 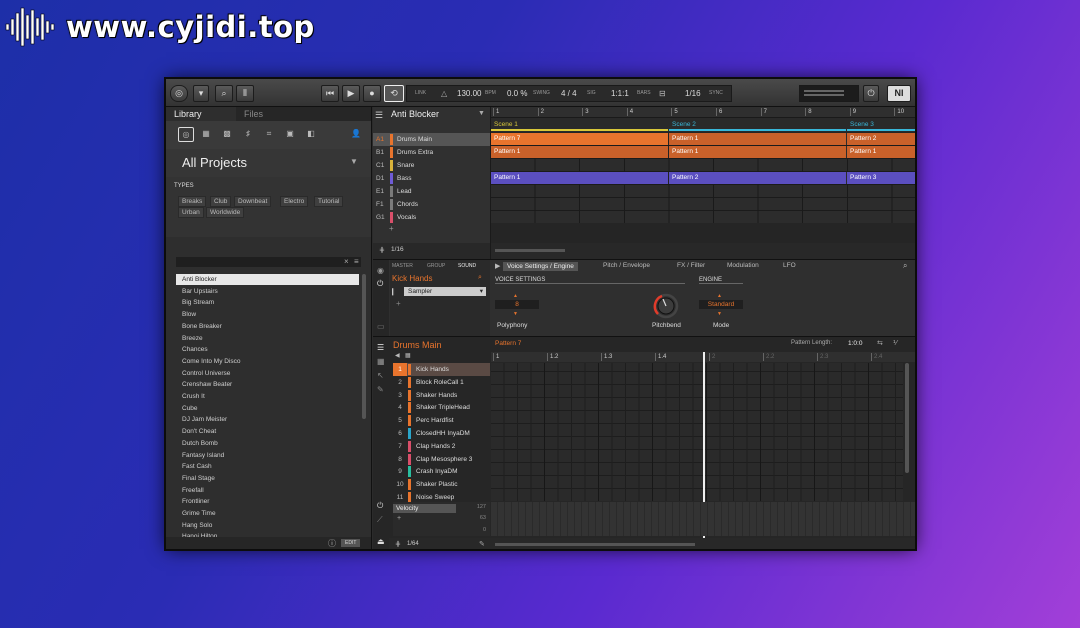 I want to click on page-pitch-envelope: Pitch / Envelope, so click(x=626, y=265).